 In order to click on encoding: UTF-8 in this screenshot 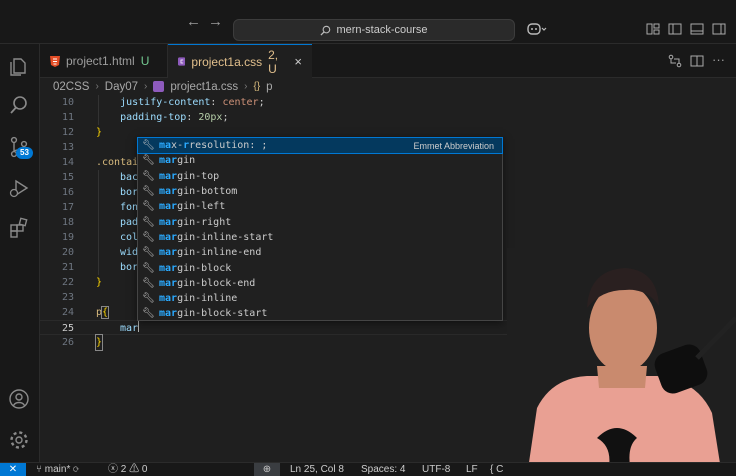, I will do `click(436, 470)`.